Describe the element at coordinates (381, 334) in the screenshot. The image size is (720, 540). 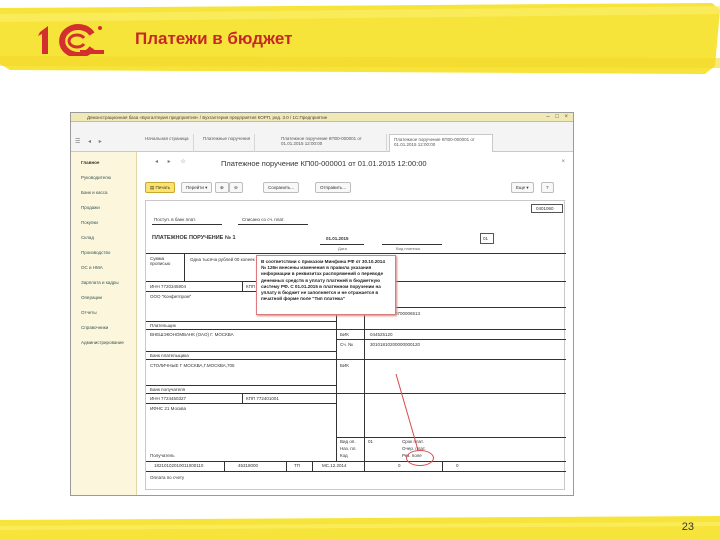
I see `bik-value: 044525120` at that location.